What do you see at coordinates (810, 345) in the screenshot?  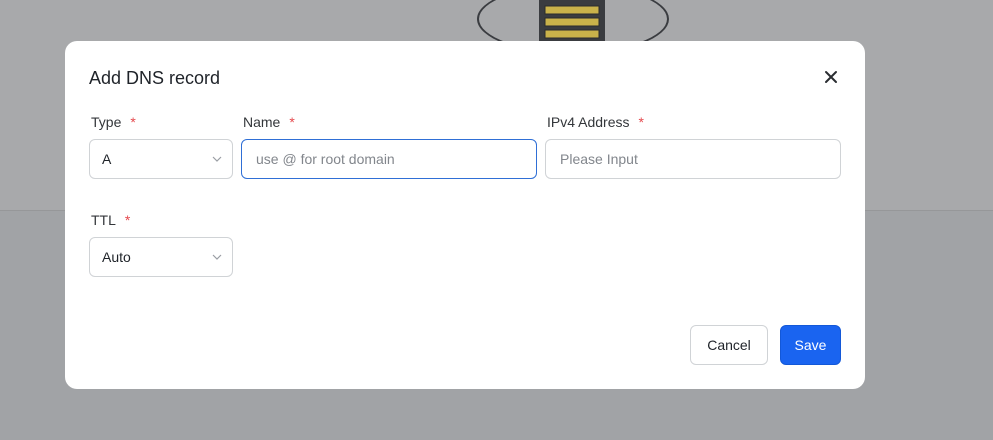 I see `save-button: Save` at bounding box center [810, 345].